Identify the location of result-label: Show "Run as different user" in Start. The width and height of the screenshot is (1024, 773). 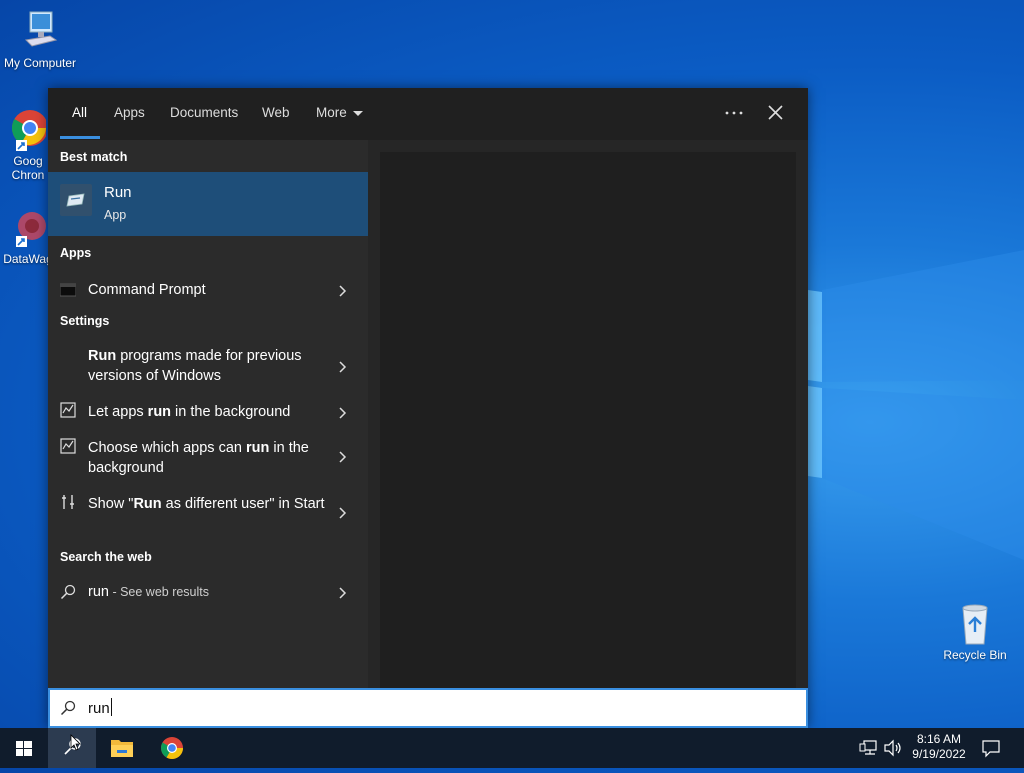
(206, 504).